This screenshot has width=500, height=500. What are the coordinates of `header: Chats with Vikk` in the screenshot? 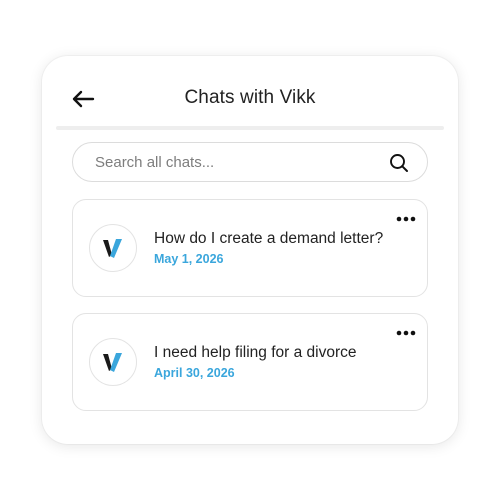 It's located at (250, 92).